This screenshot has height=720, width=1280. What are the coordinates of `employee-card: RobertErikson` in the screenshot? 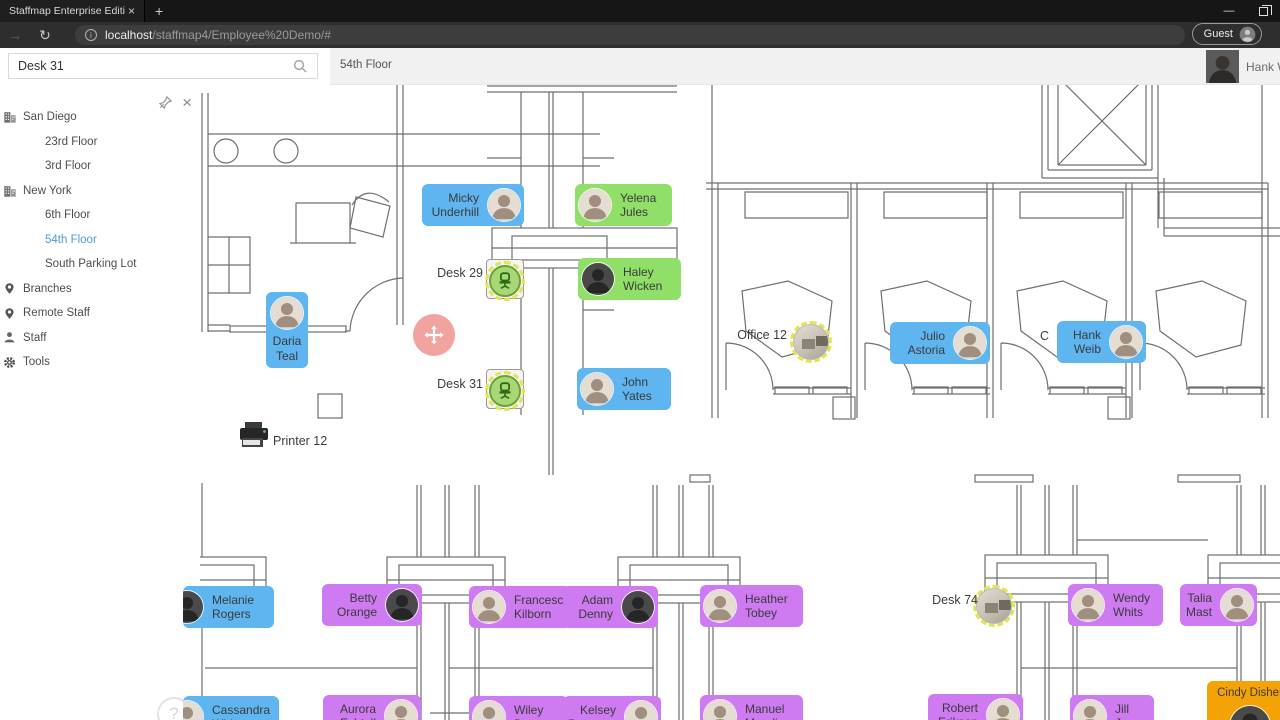 It's located at (975, 707).